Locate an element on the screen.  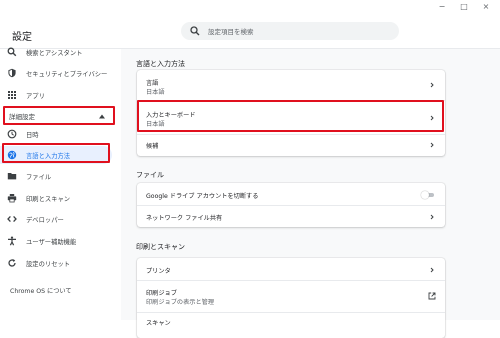
disconnect-drive-toggle is located at coordinates (428, 195).